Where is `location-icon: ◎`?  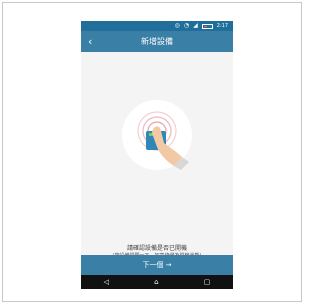 location-icon: ◎ is located at coordinates (177, 25).